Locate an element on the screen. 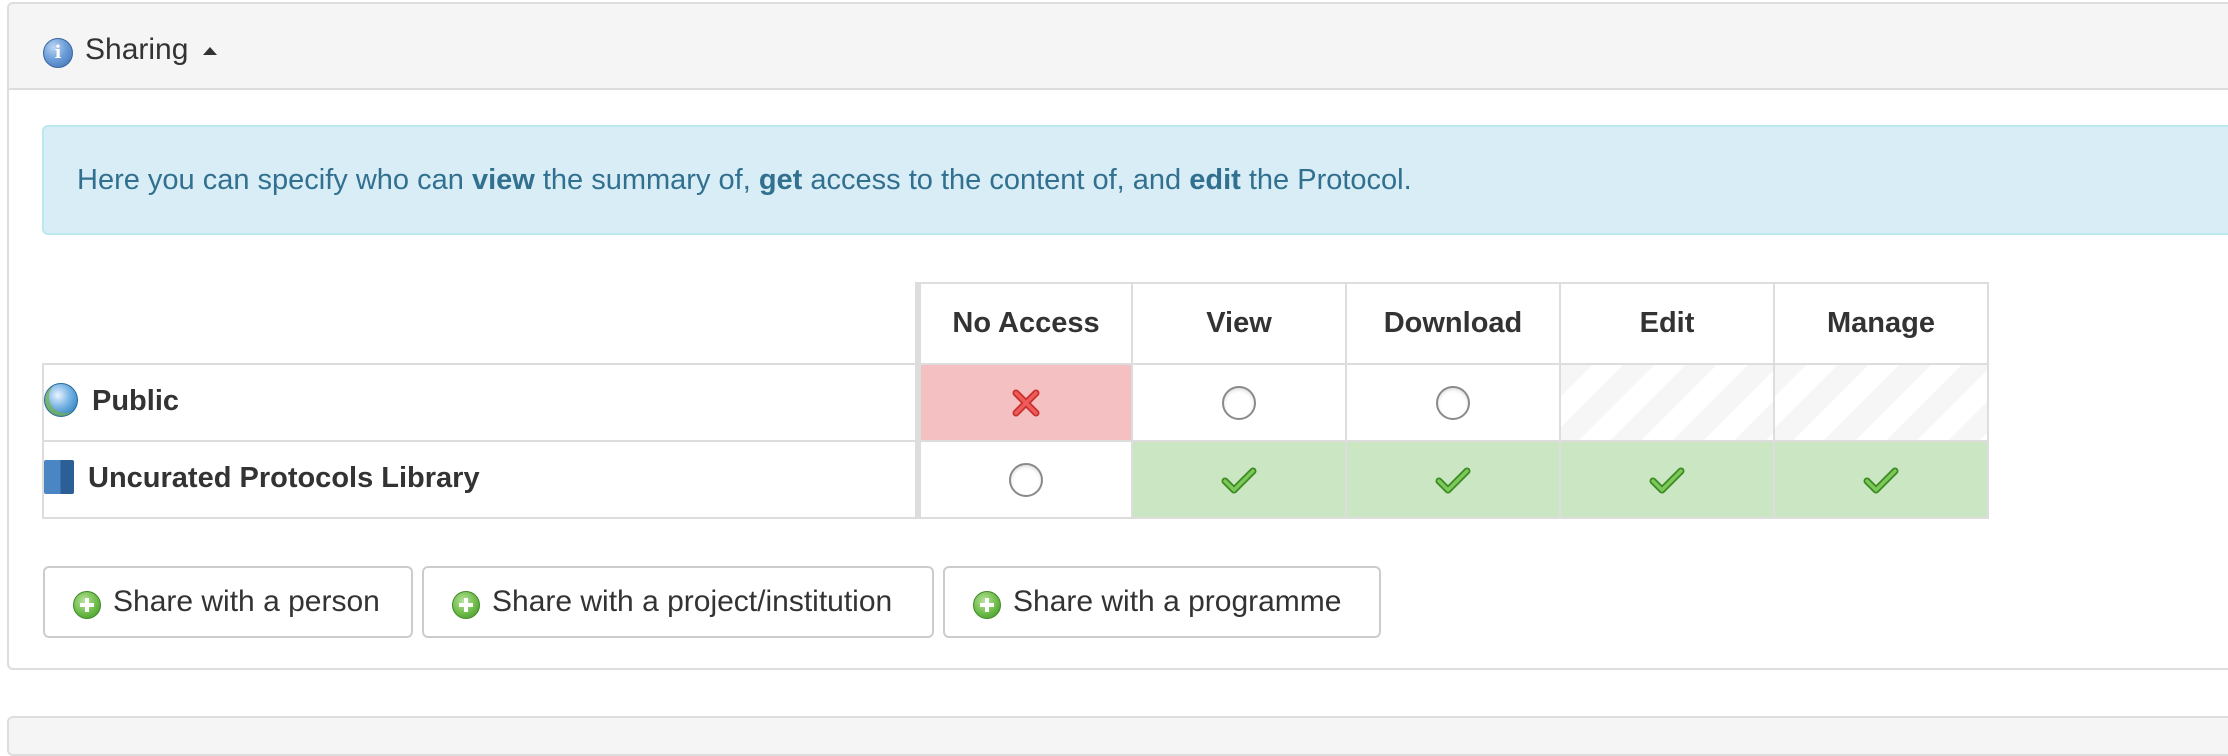  permissions-header-row: No Access View Download Edit Manage is located at coordinates (1016, 323).